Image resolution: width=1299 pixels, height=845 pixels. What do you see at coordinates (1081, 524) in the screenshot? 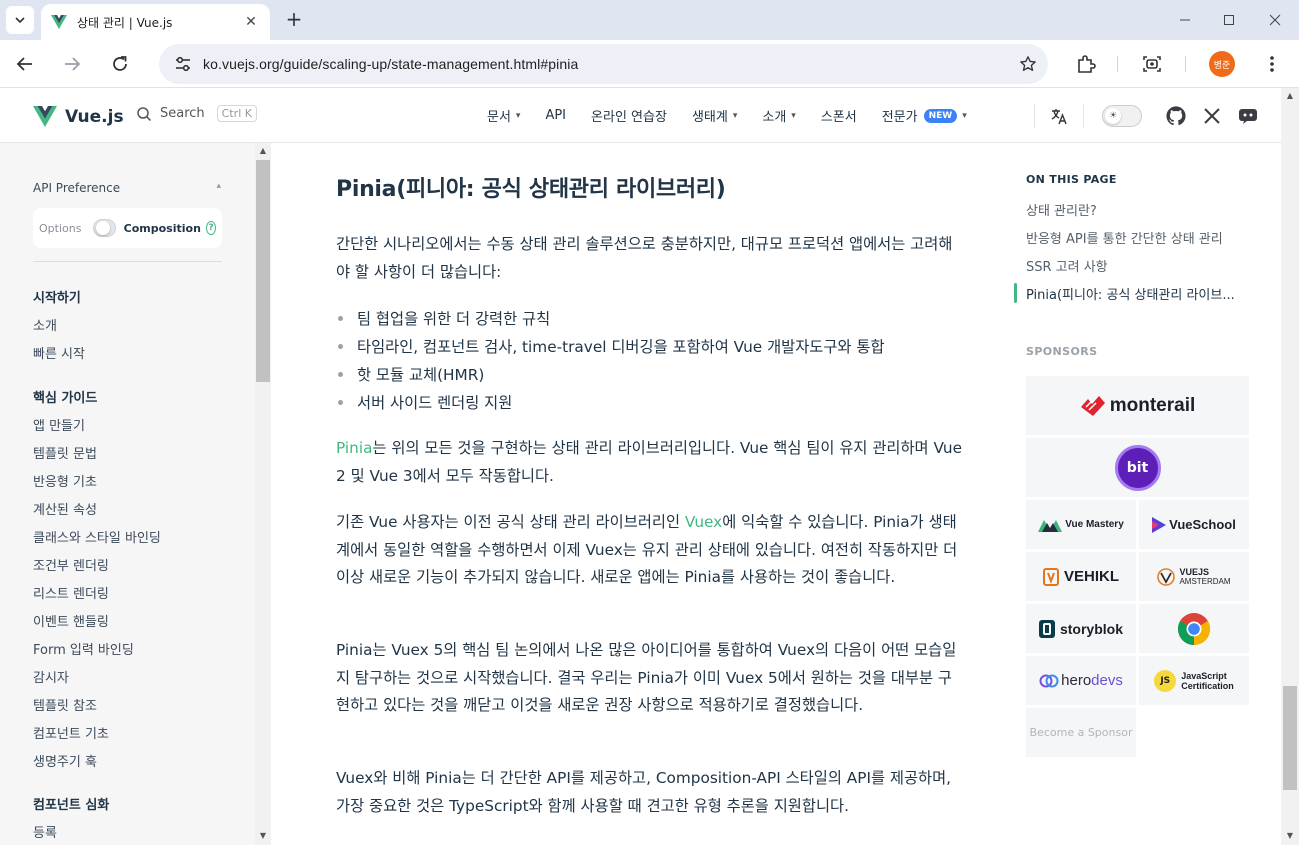
I see `sponsor-vue-mastery: Vue Mastery` at bounding box center [1081, 524].